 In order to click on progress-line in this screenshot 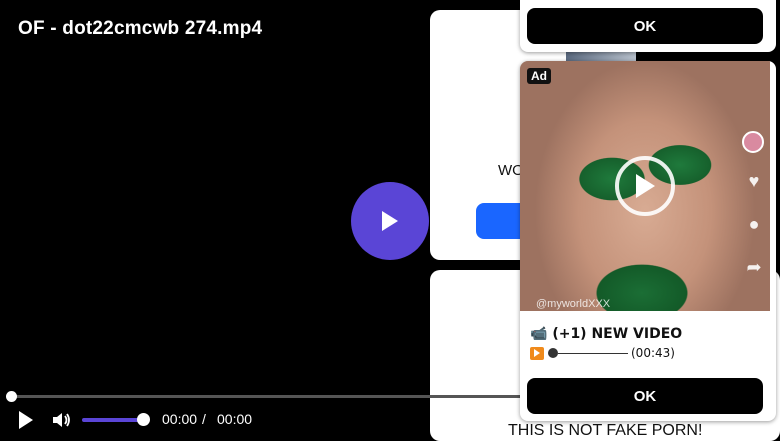, I will do `click(593, 353)`.